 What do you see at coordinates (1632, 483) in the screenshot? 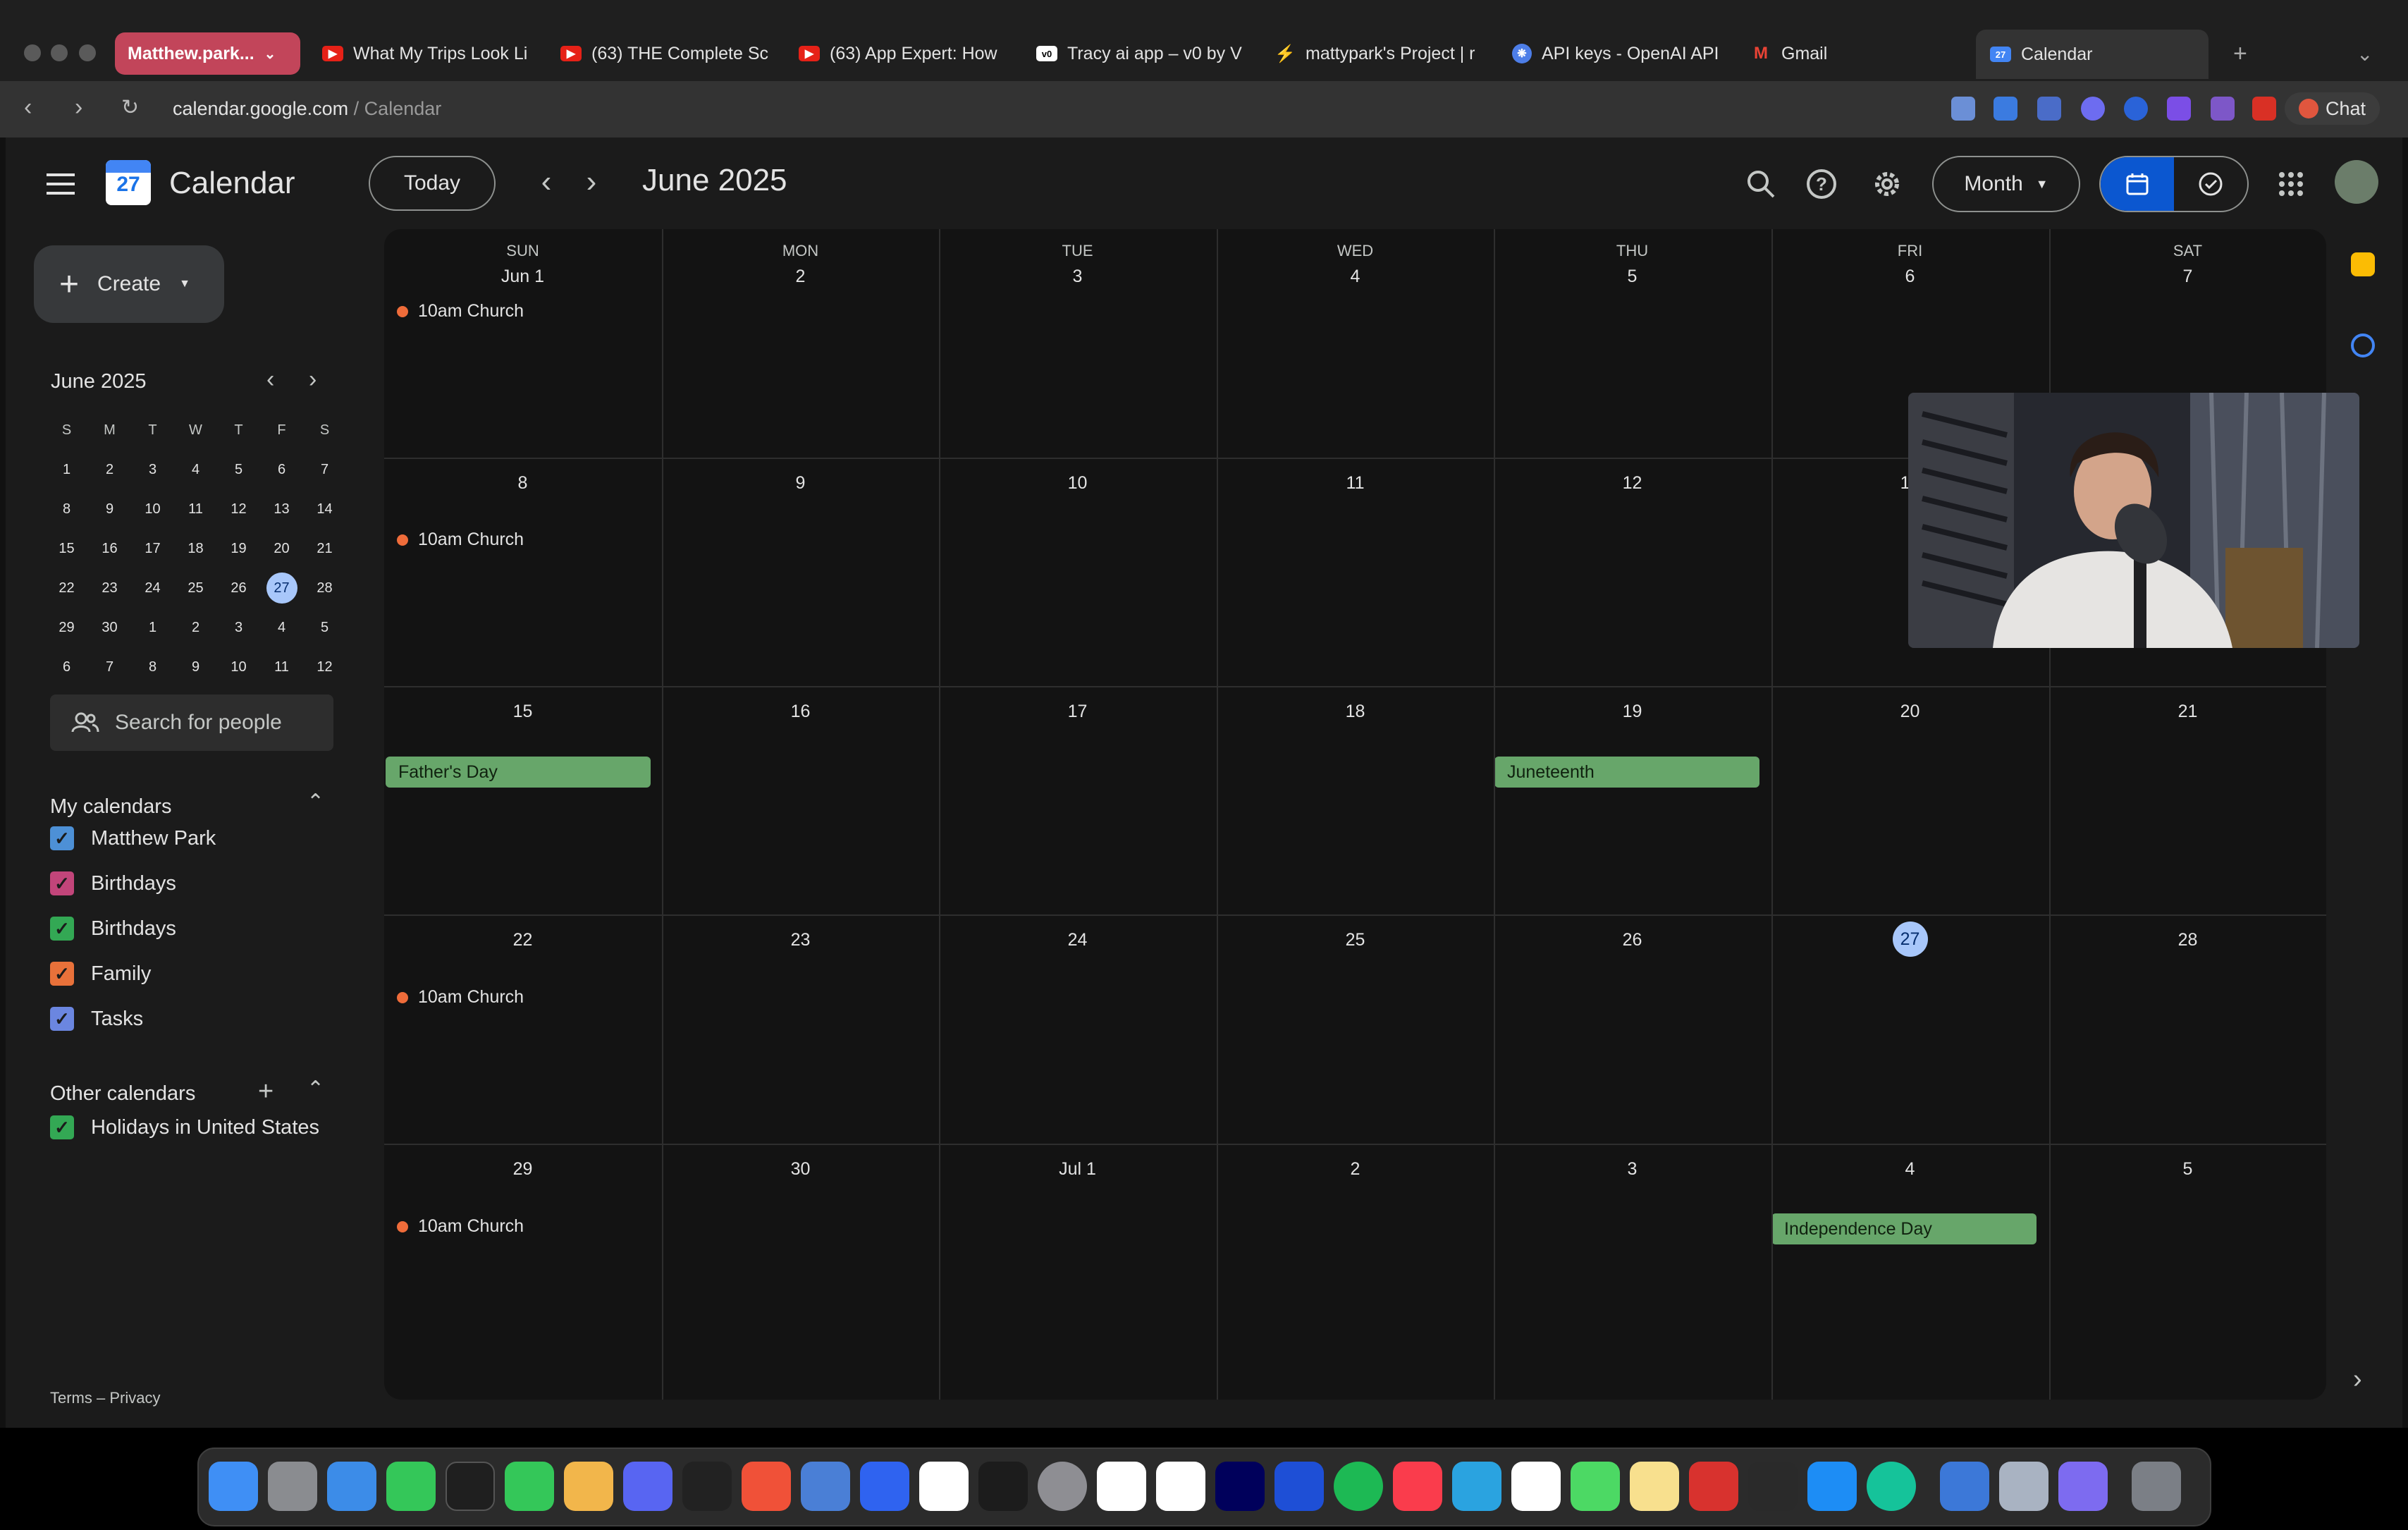
I see `day-number: 12` at bounding box center [1632, 483].